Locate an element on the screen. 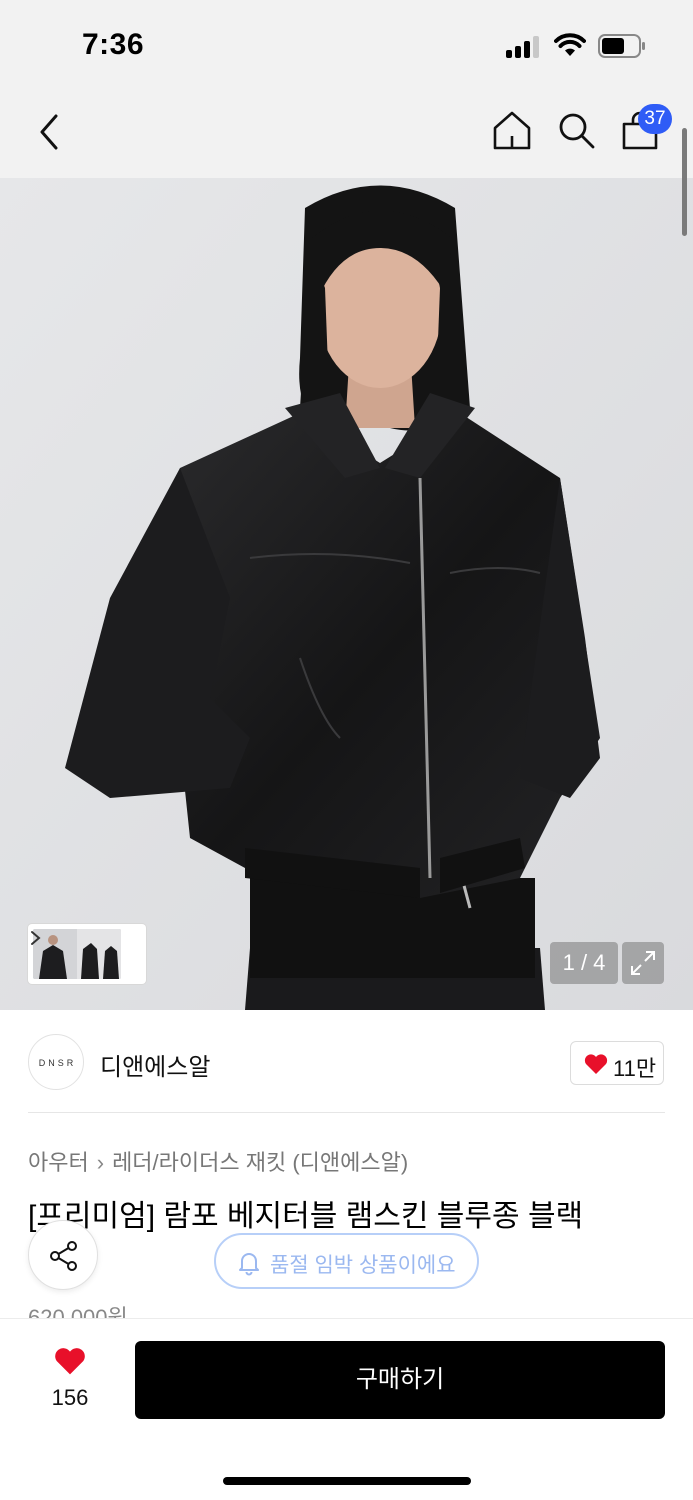  like-count: 156 is located at coordinates (70, 1397).